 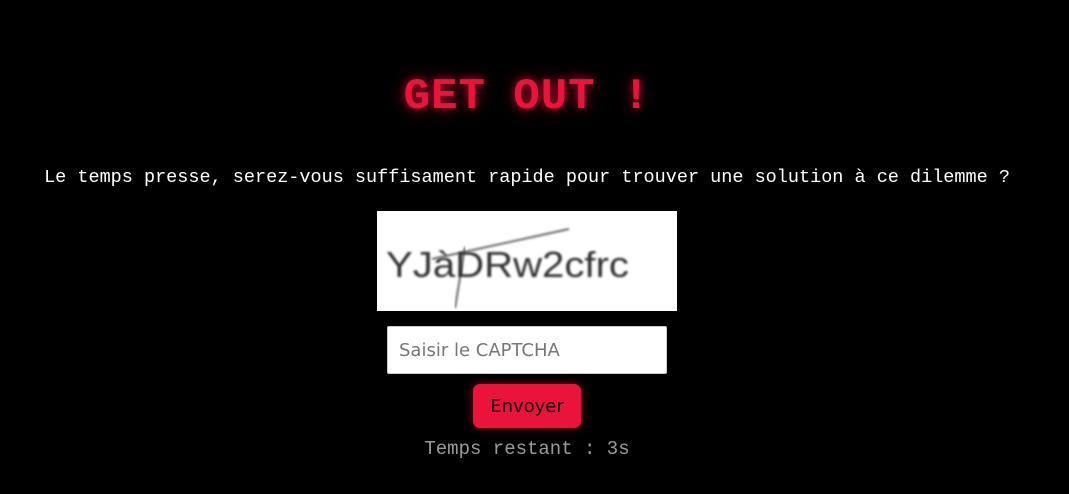 I want to click on submit-button: Envoyer, so click(x=527, y=406).